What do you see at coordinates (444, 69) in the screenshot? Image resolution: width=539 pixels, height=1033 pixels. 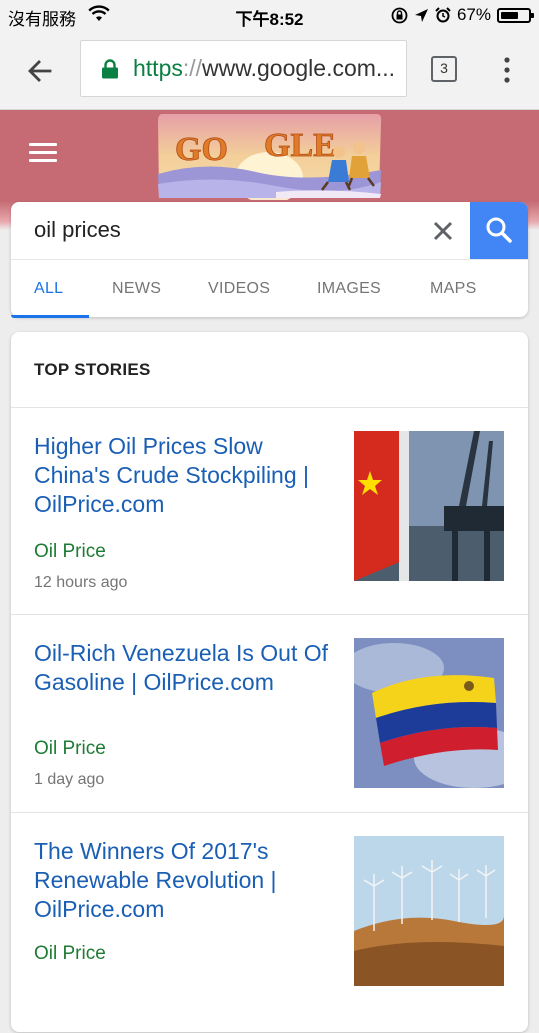 I see `tab-switcher-button: 3` at bounding box center [444, 69].